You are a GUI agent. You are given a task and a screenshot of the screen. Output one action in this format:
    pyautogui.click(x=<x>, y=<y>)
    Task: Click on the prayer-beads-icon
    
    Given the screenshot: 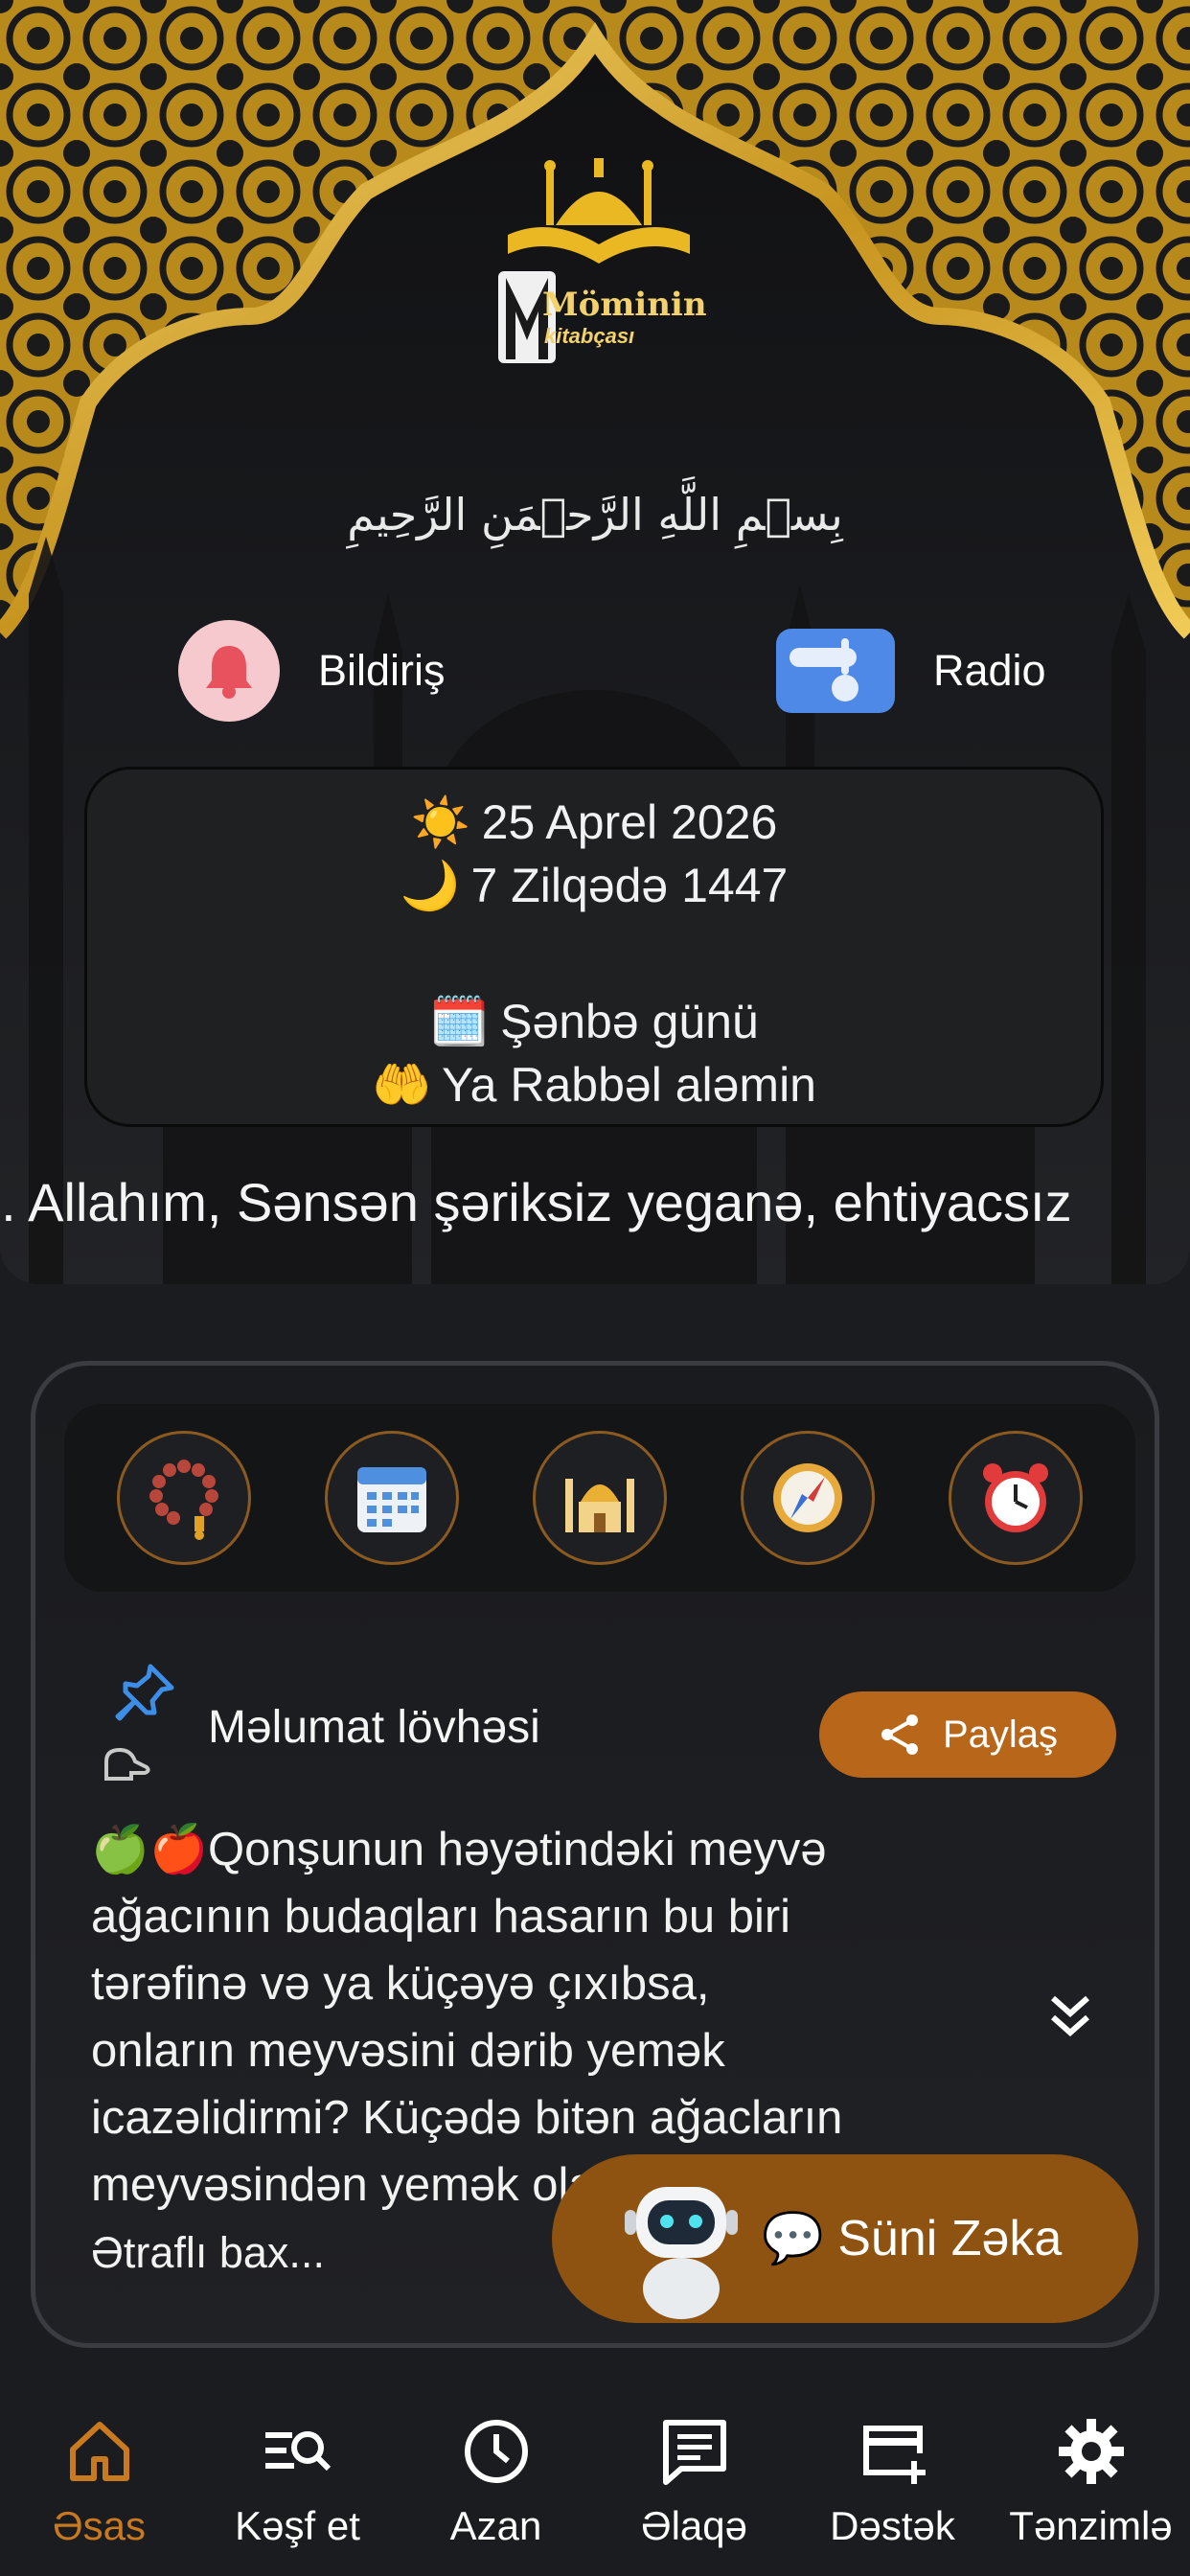 What is the action you would take?
    pyautogui.click(x=183, y=1500)
    